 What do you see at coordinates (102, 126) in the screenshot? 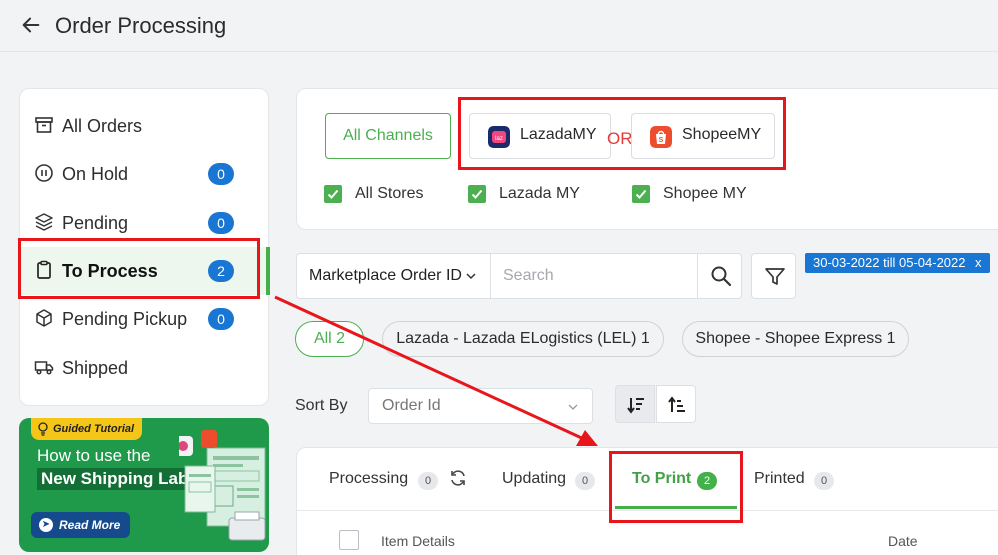
I see `sidebar-item-label: All Orders` at bounding box center [102, 126].